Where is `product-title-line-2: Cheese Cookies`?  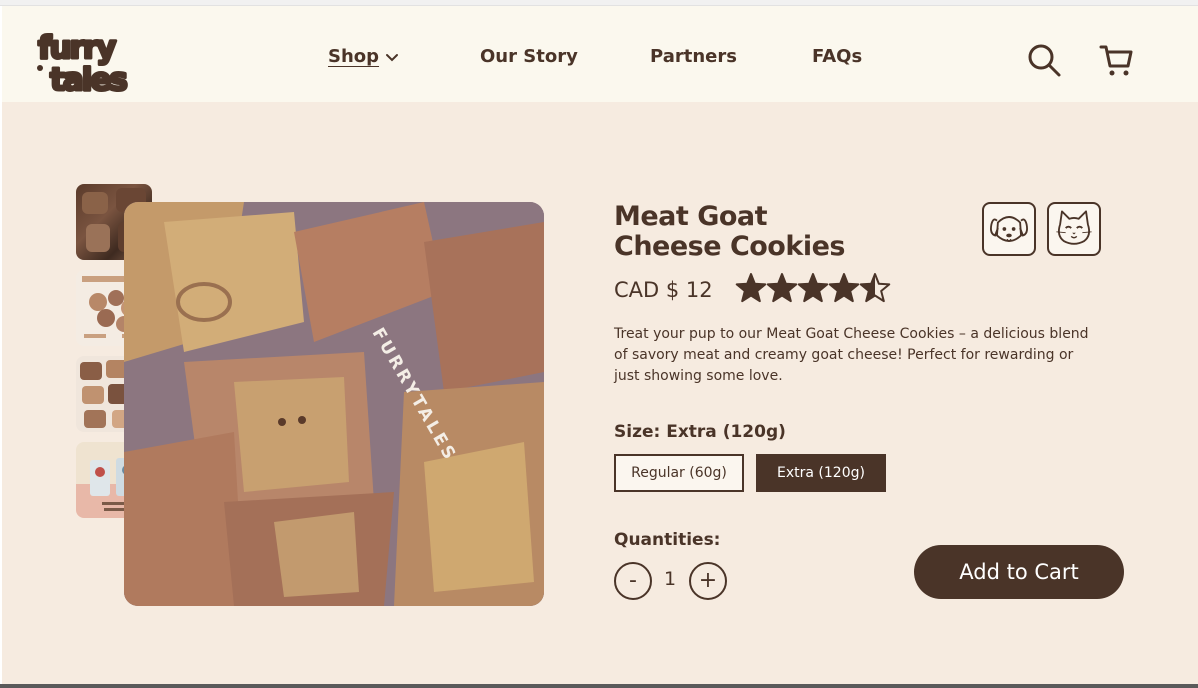
product-title-line-2: Cheese Cookies is located at coordinates (729, 246).